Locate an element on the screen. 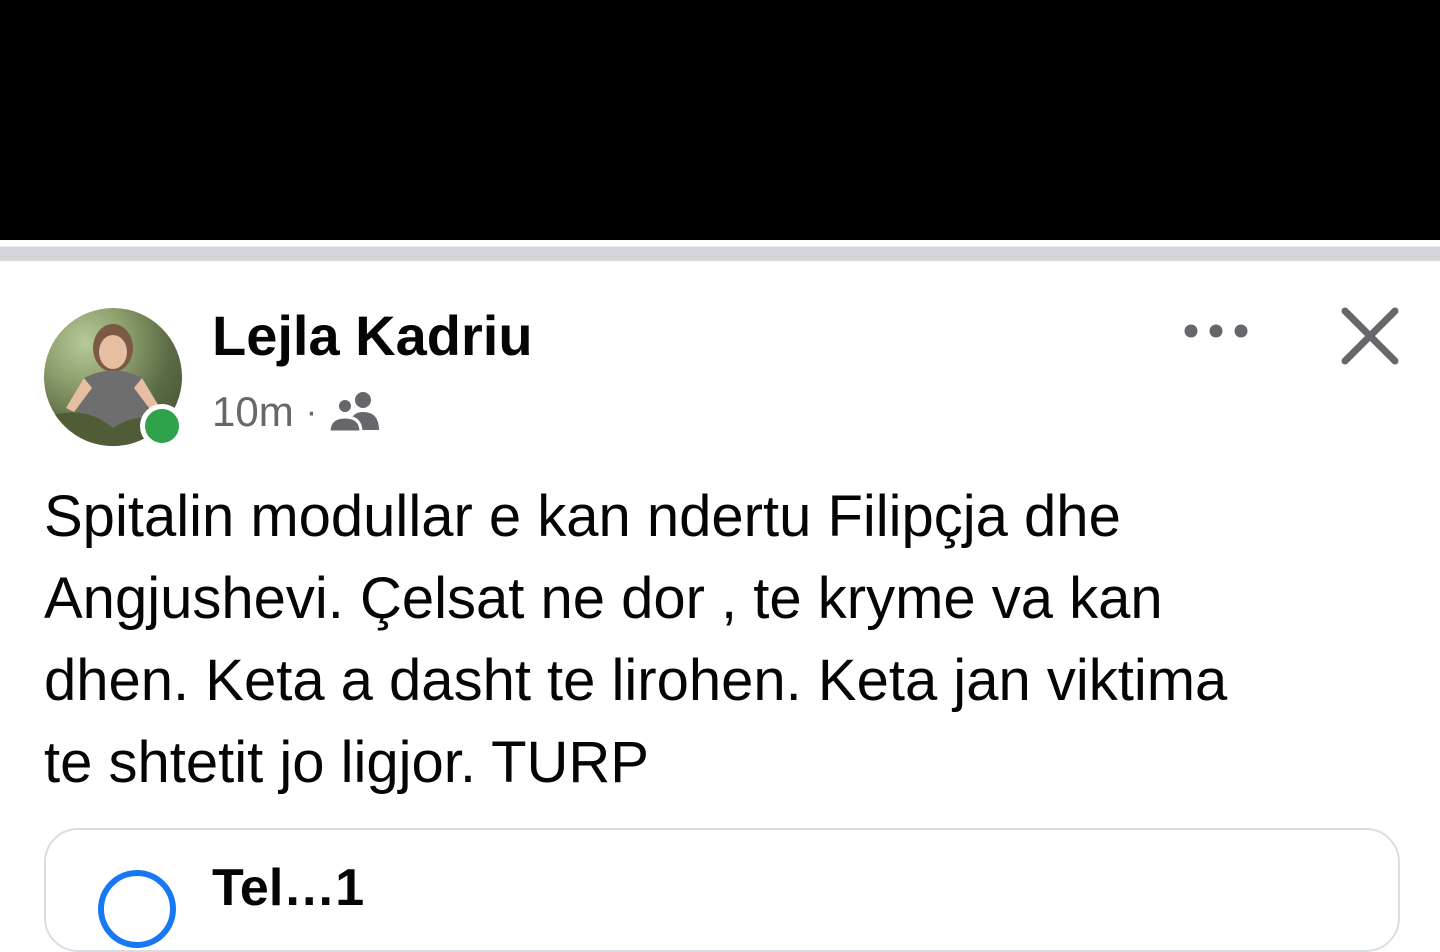 Image resolution: width=1440 pixels, height=952 pixels. author-name: Lejla Kadriu is located at coordinates (372, 336).